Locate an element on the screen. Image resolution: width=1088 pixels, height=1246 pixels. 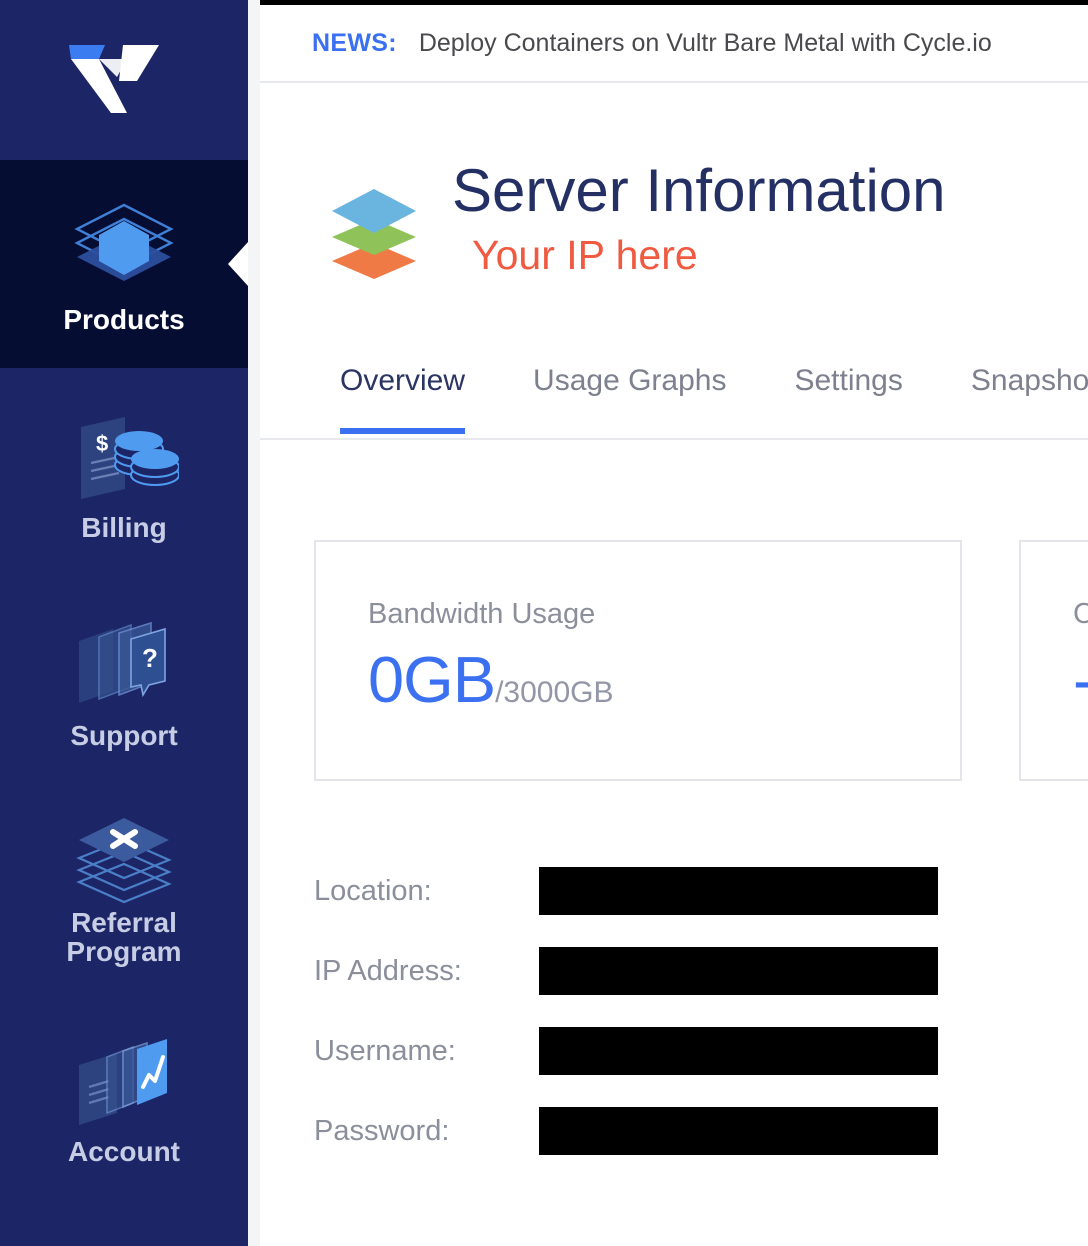
sidebar-item-account: Account is located at coordinates (124, 1096).